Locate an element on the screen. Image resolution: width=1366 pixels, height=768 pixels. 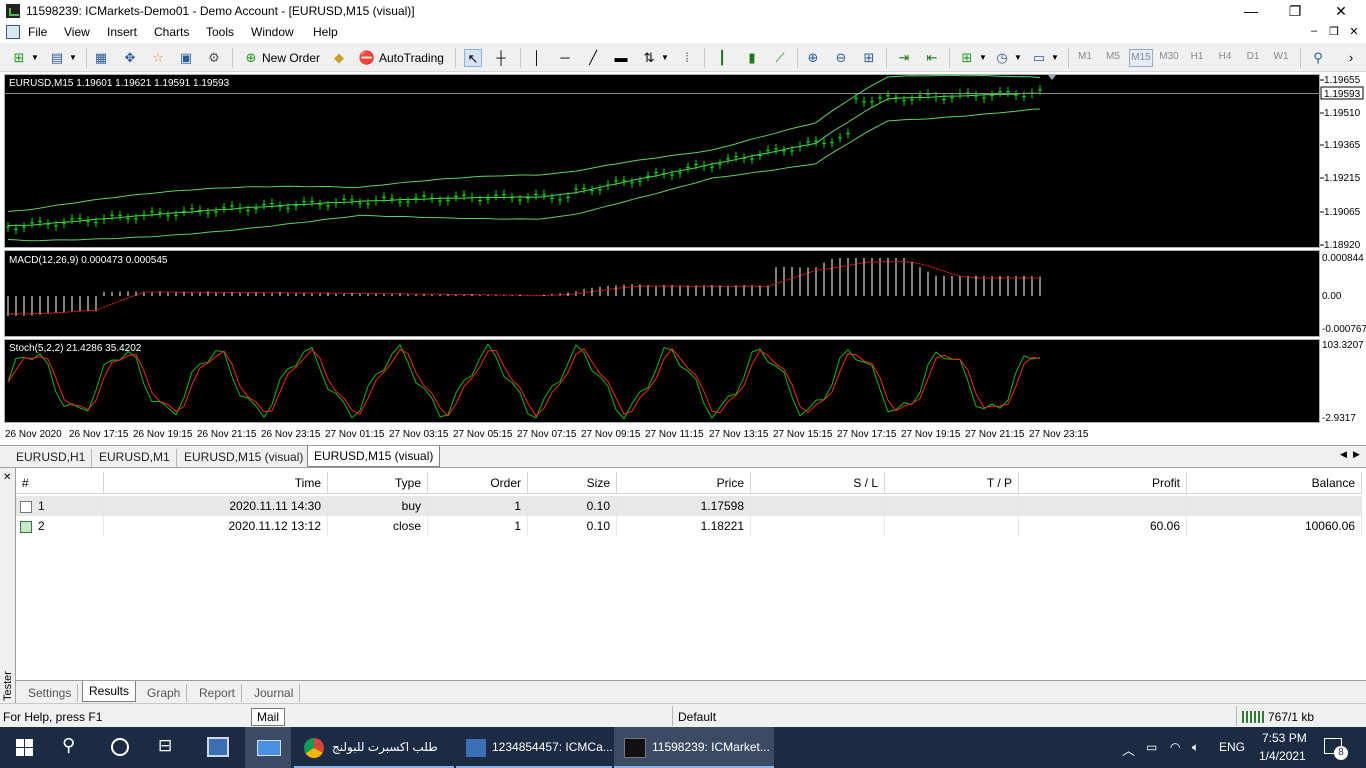
language-indicator: ENG is located at coordinates (1232, 747).